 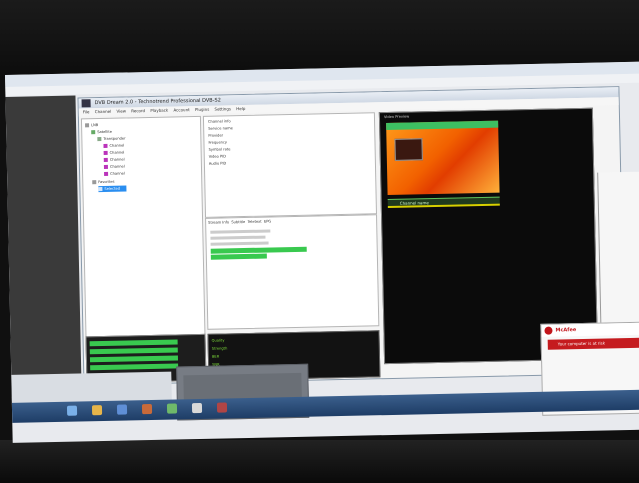 What do you see at coordinates (138, 110) in the screenshot?
I see `menu-record: Record` at bounding box center [138, 110].